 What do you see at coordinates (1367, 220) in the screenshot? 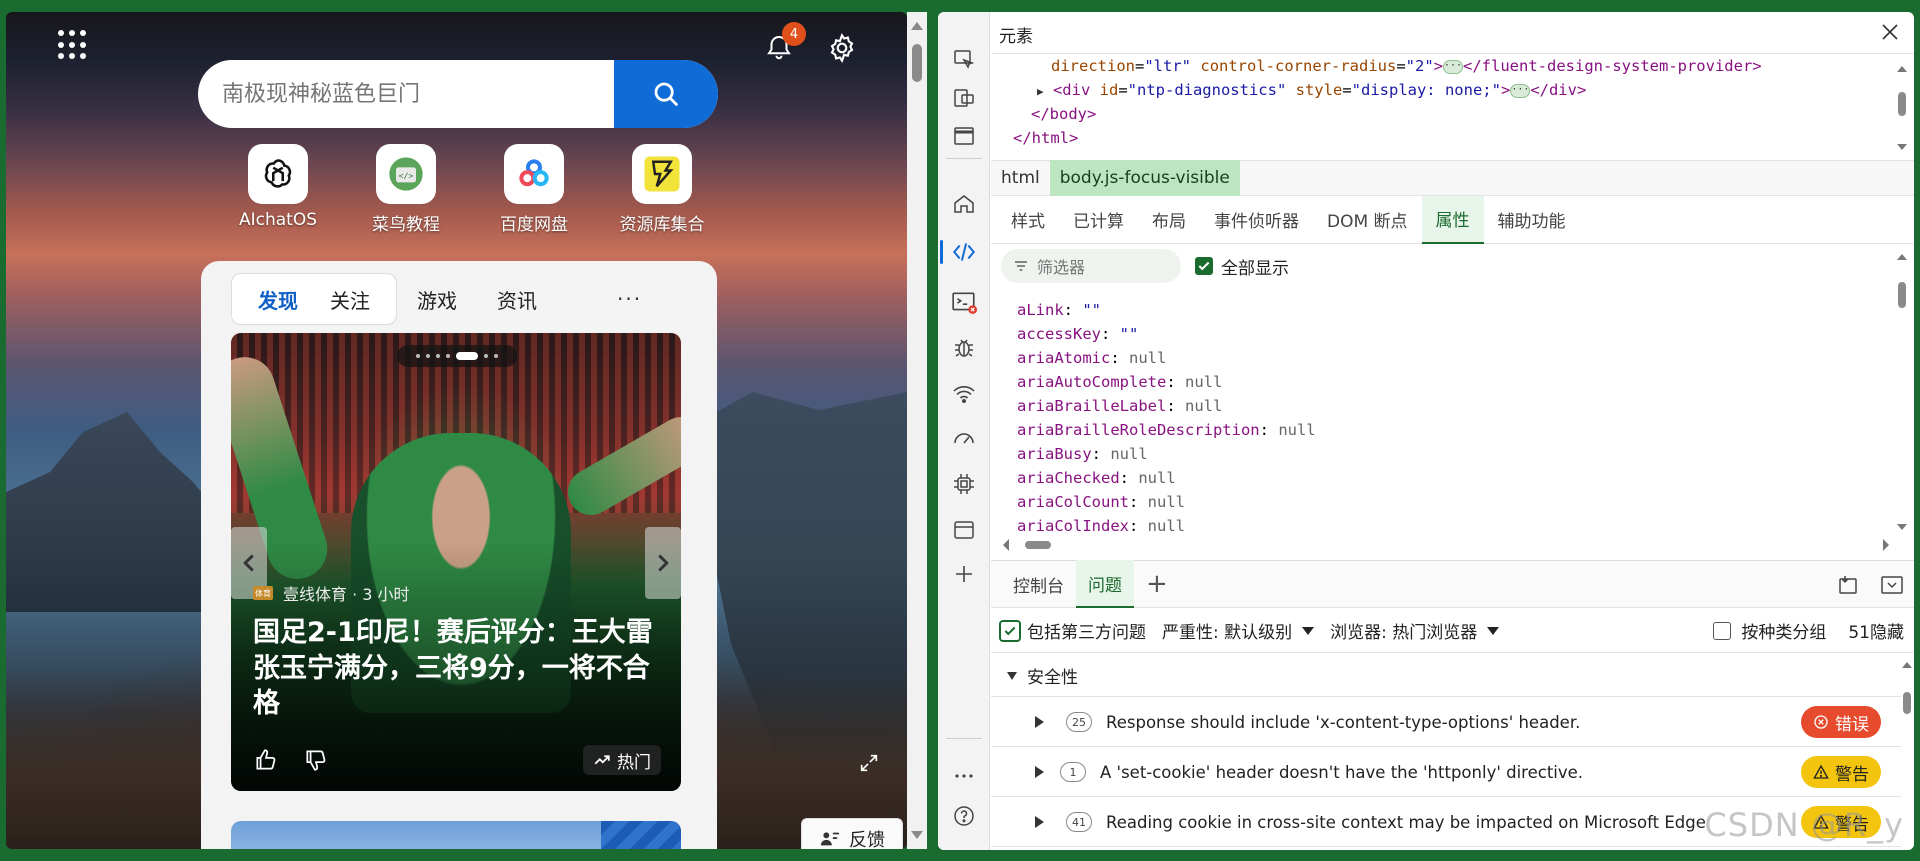
I see `tab-dom-breakpoints: DOM 断点` at bounding box center [1367, 220].